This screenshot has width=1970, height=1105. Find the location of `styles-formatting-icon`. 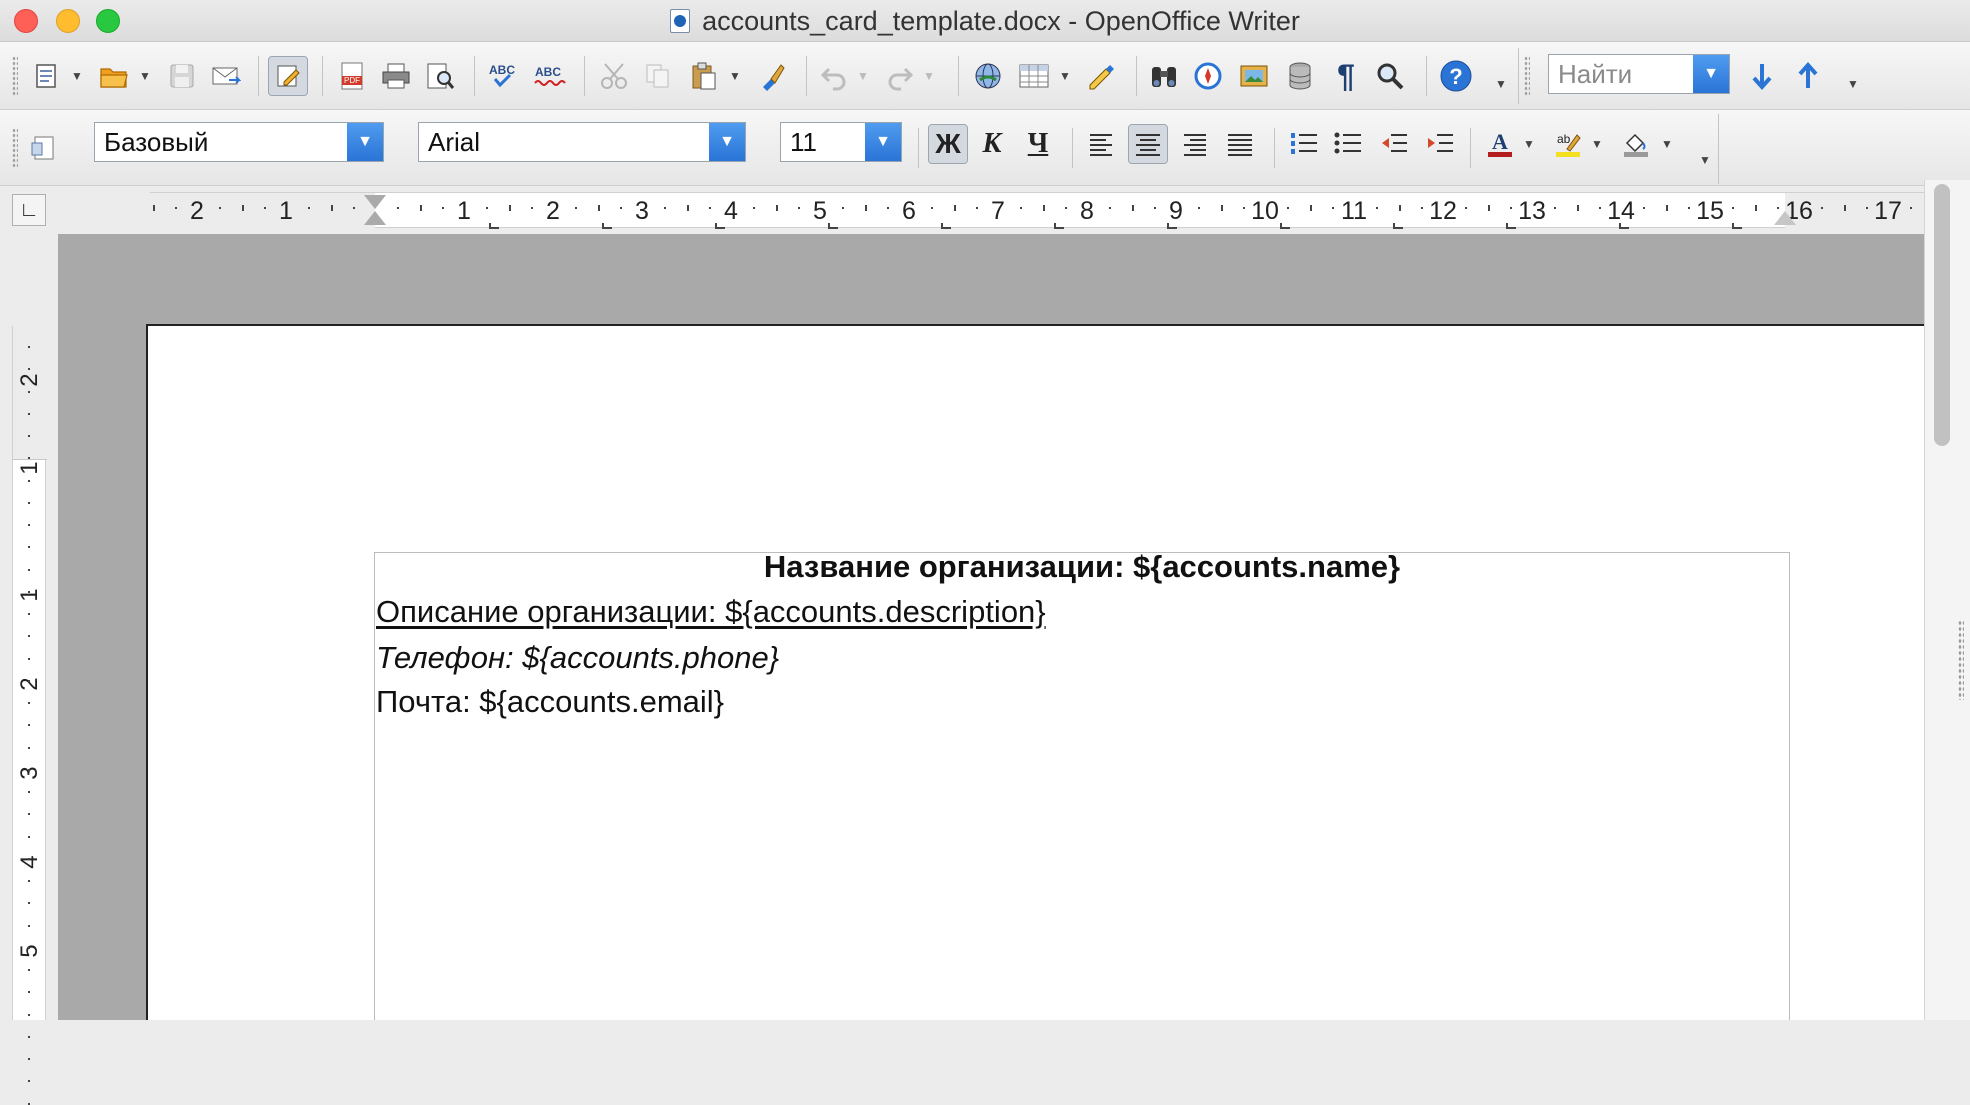

styles-formatting-icon is located at coordinates (44, 148).